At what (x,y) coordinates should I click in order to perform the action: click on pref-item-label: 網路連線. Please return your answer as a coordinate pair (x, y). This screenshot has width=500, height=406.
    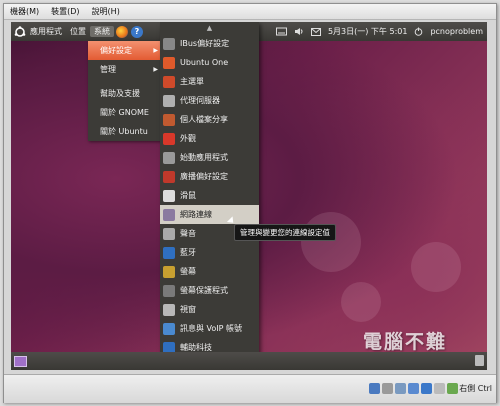
    Looking at the image, I should click on (196, 214).